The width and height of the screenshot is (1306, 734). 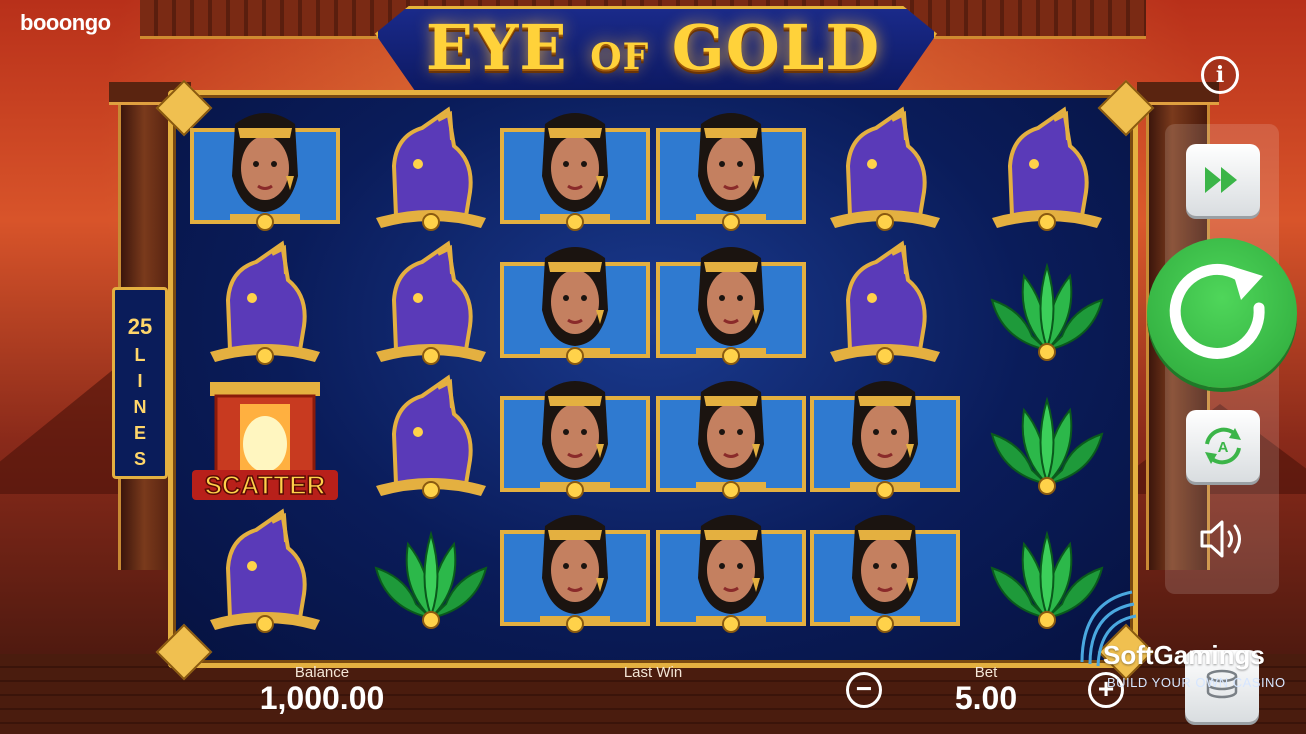 I want to click on scatter-symbol: SCATTER, so click(x=265, y=439).